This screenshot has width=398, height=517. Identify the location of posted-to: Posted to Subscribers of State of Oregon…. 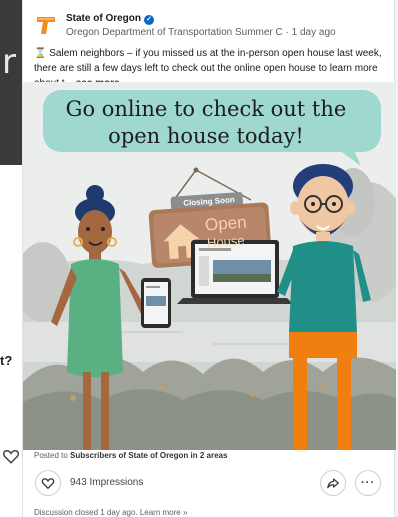
(130, 455).